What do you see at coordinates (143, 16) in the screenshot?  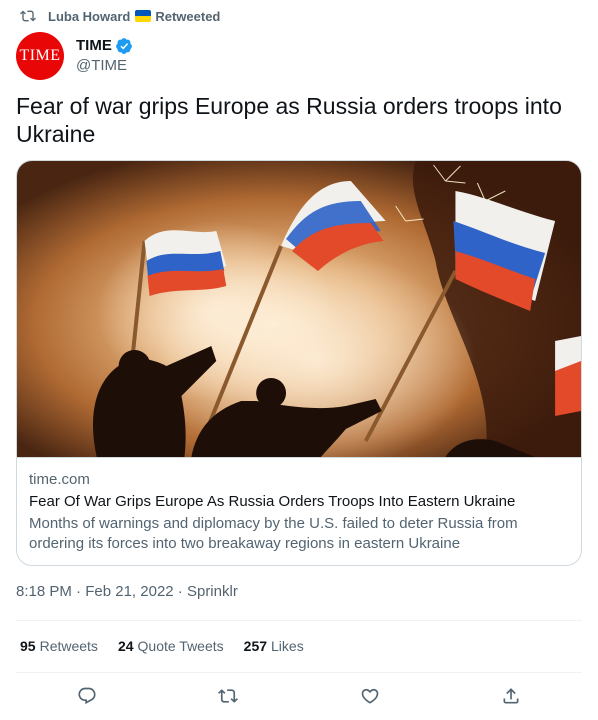 I see `ukraine-flag-icon` at bounding box center [143, 16].